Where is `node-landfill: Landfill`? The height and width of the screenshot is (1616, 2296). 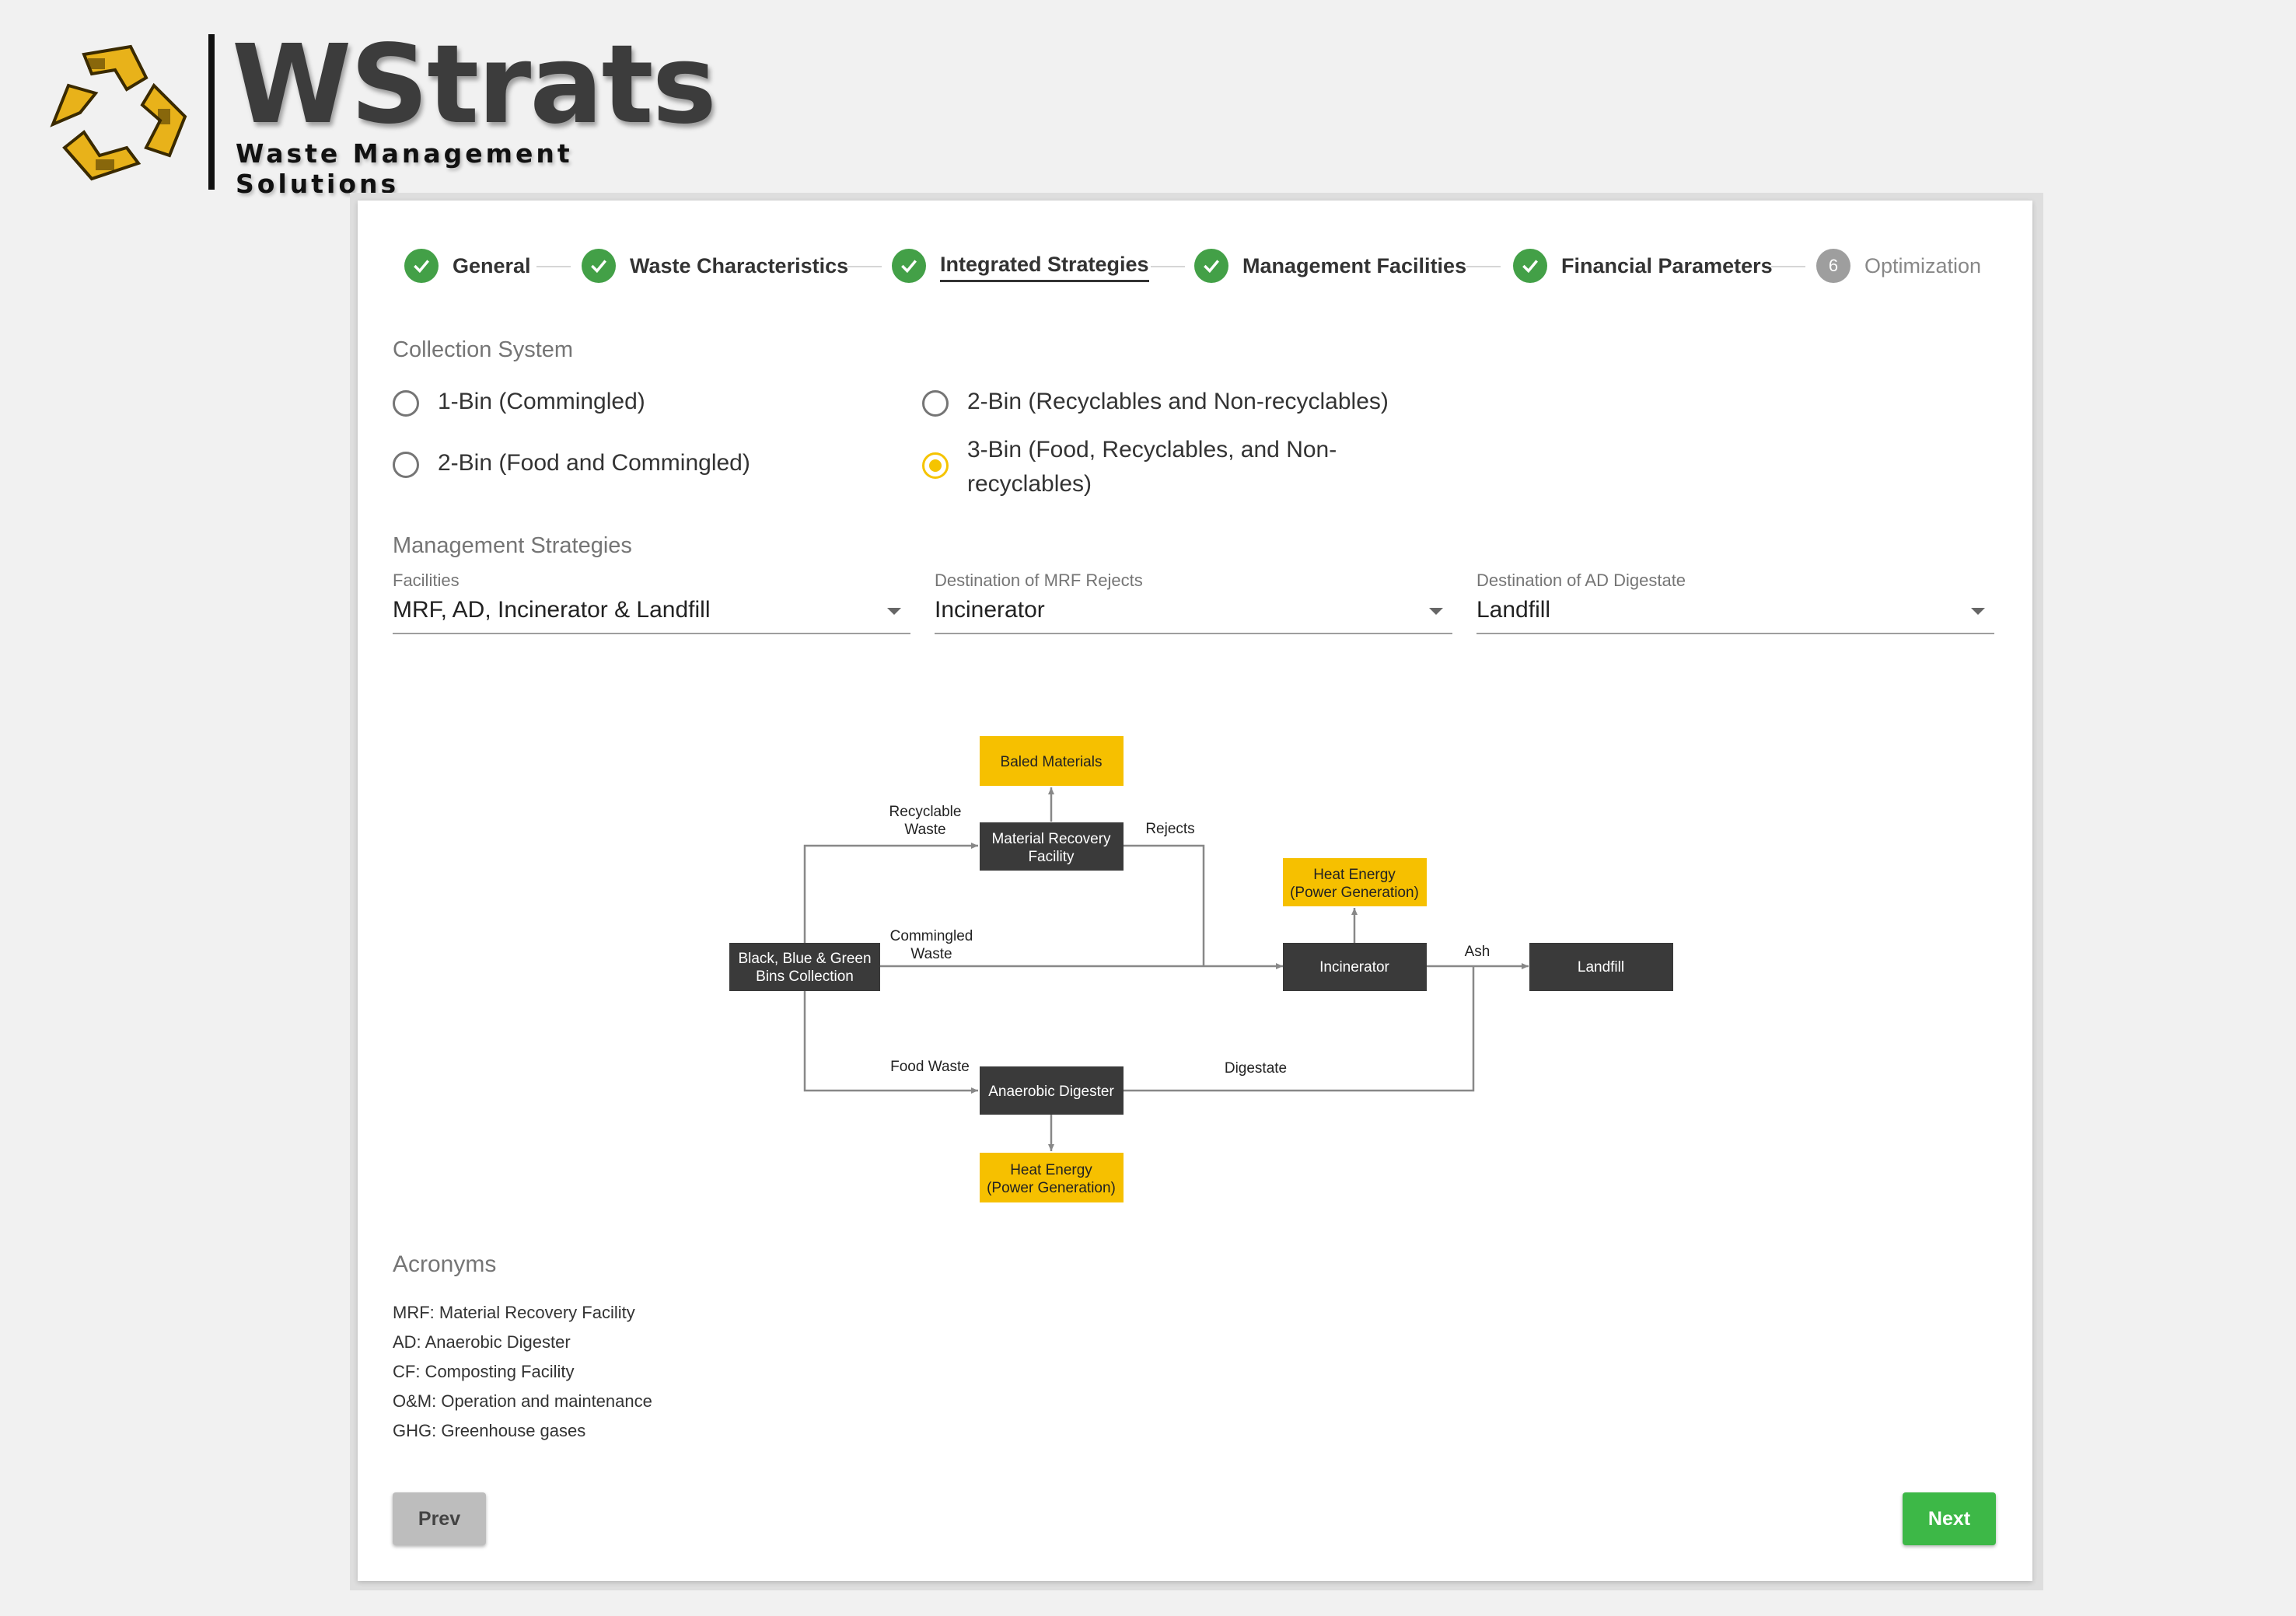
node-landfill: Landfill is located at coordinates (1601, 967).